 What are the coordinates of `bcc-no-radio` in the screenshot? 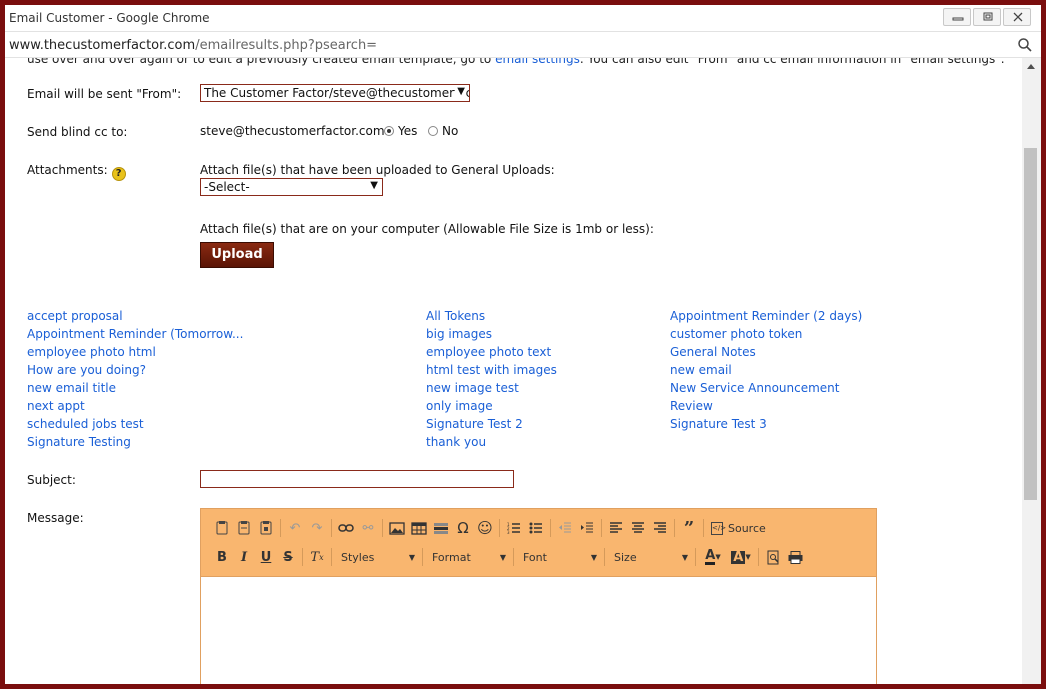 It's located at (433, 131).